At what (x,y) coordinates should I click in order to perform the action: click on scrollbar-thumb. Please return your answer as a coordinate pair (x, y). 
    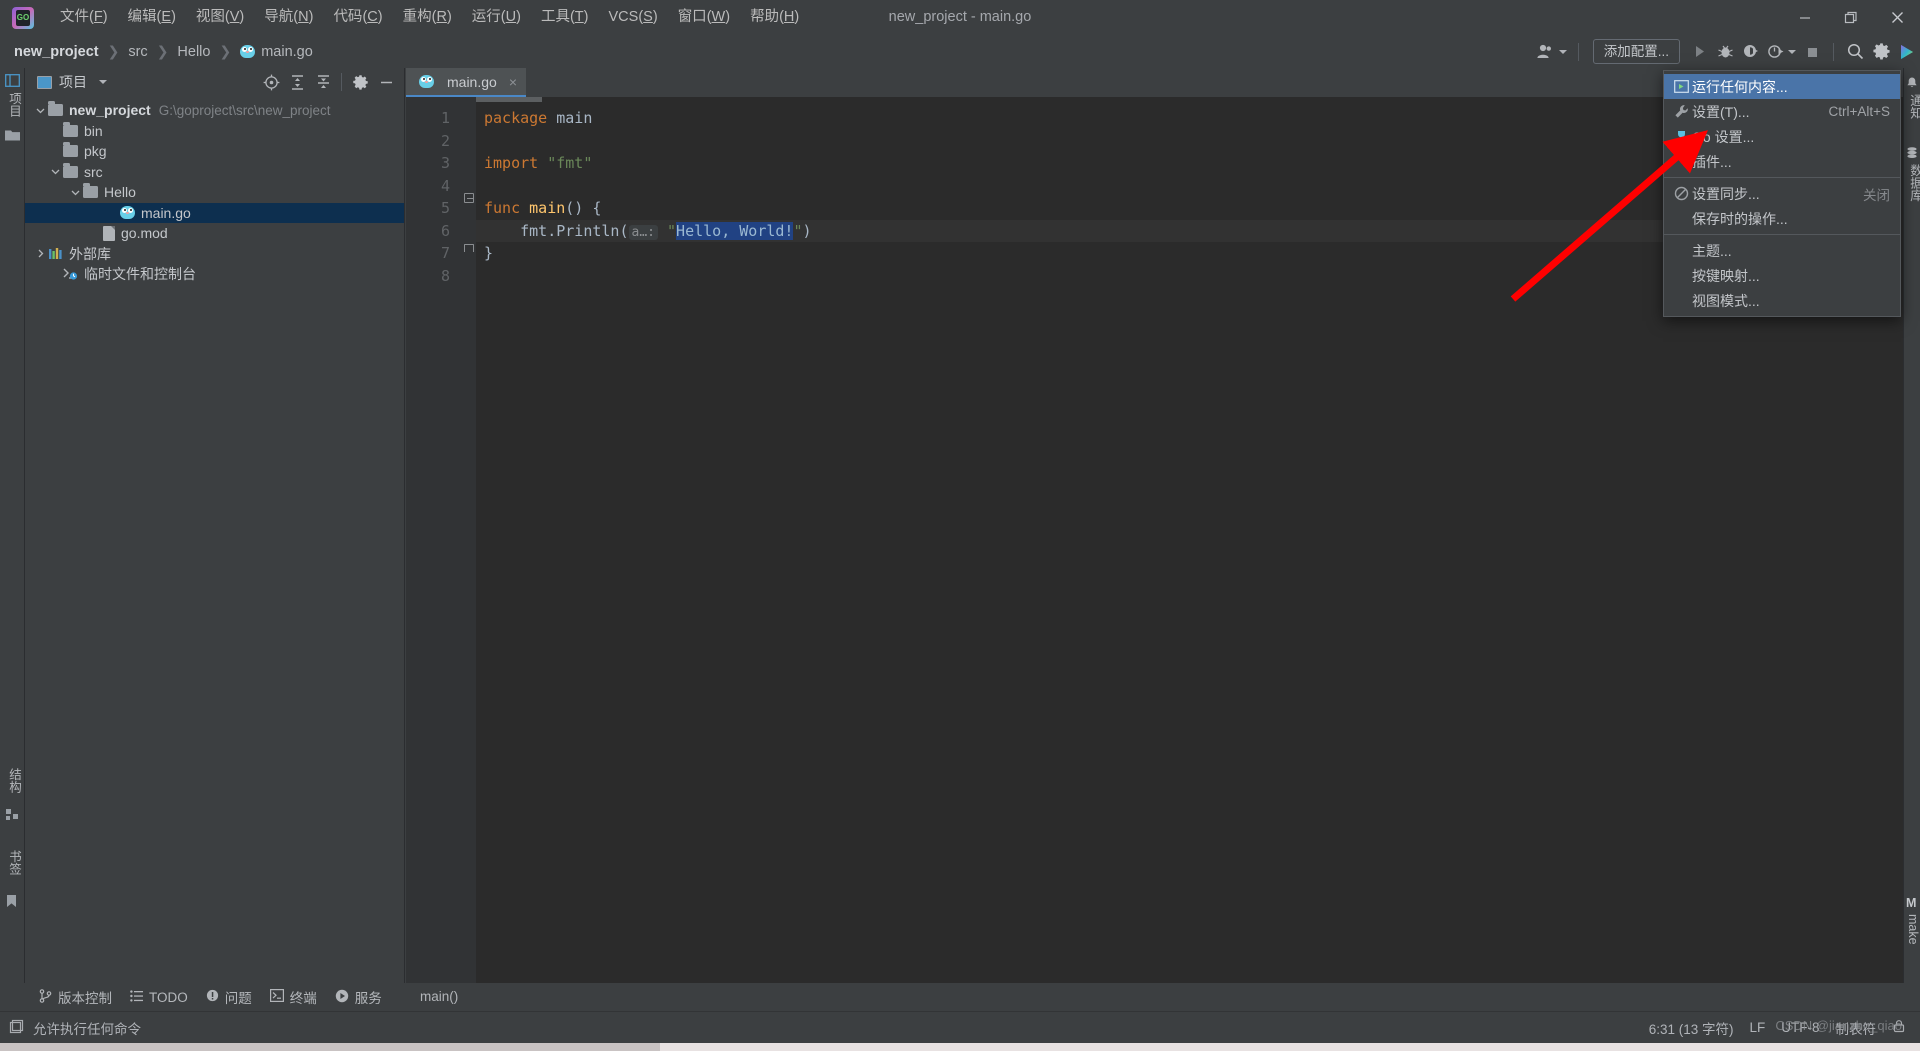
    Looking at the image, I should click on (330, 1047).